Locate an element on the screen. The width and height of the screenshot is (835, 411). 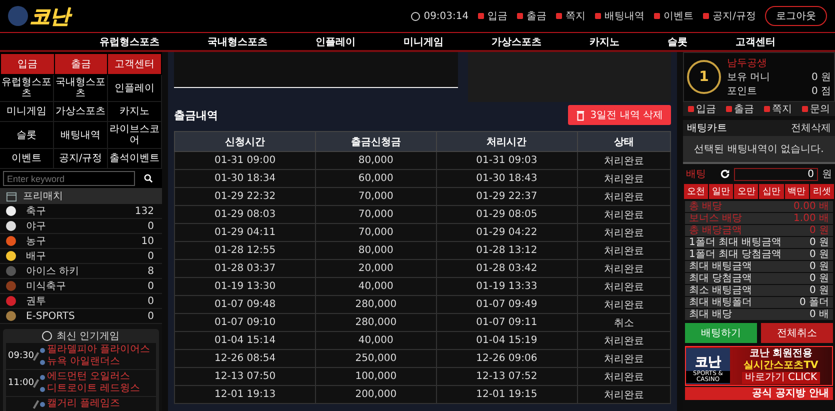
quick-button: 고객센터 is located at coordinates (134, 64).